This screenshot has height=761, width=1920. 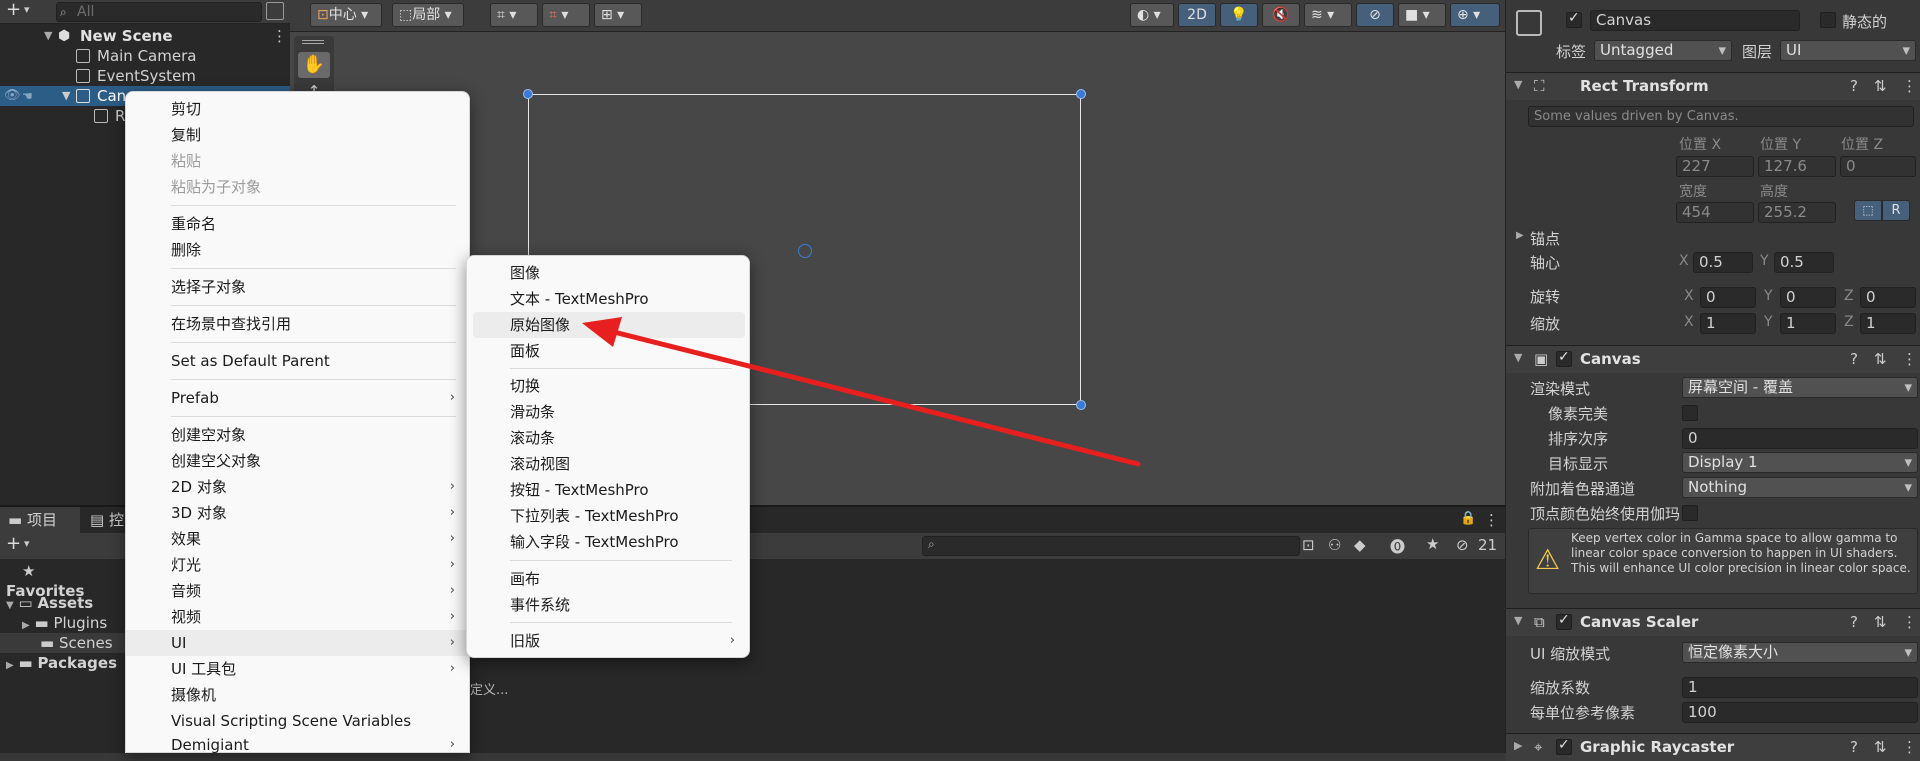 What do you see at coordinates (1081, 405) in the screenshot?
I see `rect-handle-bottom-right` at bounding box center [1081, 405].